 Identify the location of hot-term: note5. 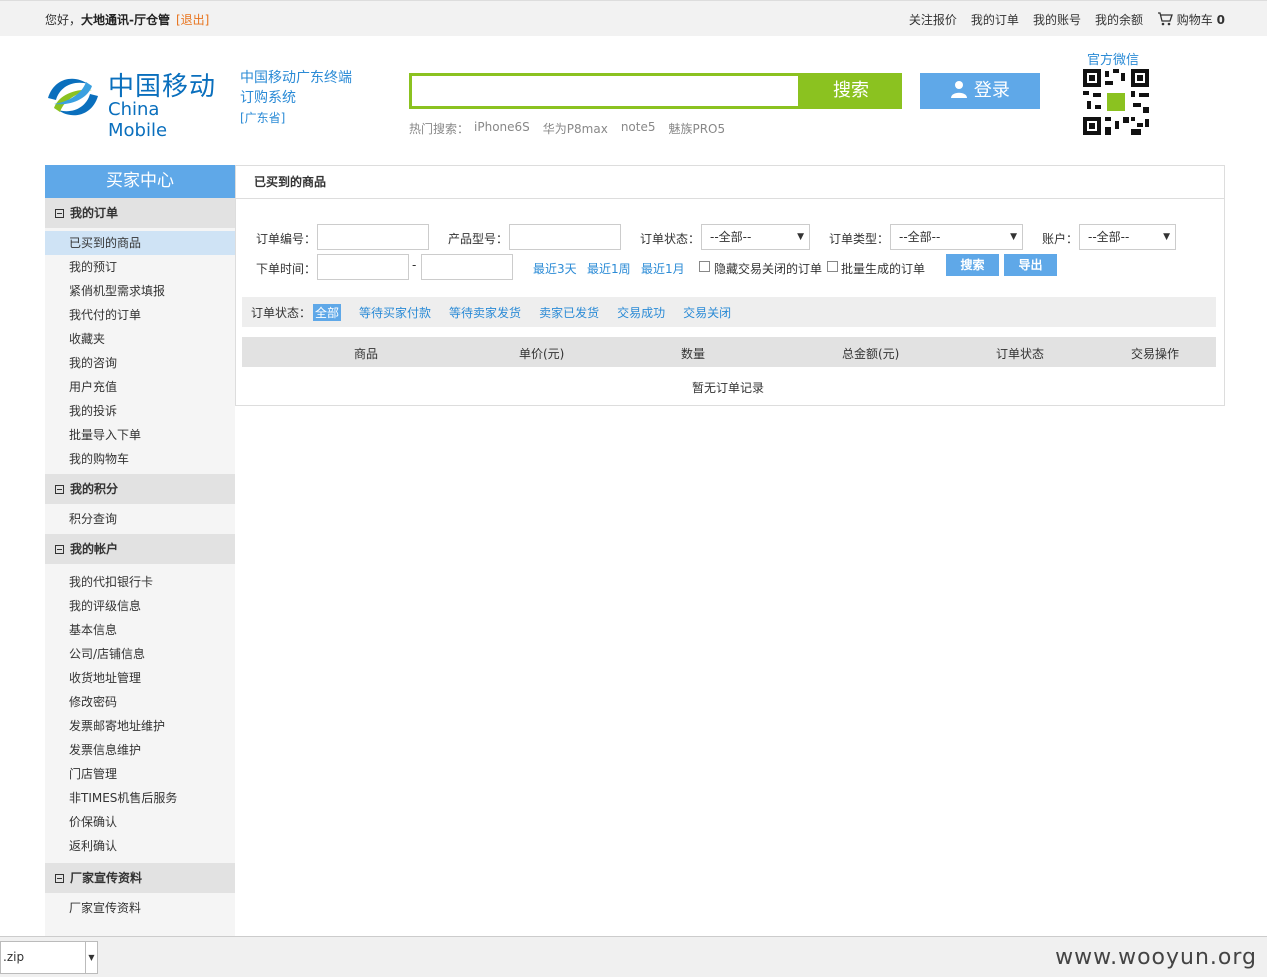
(638, 128).